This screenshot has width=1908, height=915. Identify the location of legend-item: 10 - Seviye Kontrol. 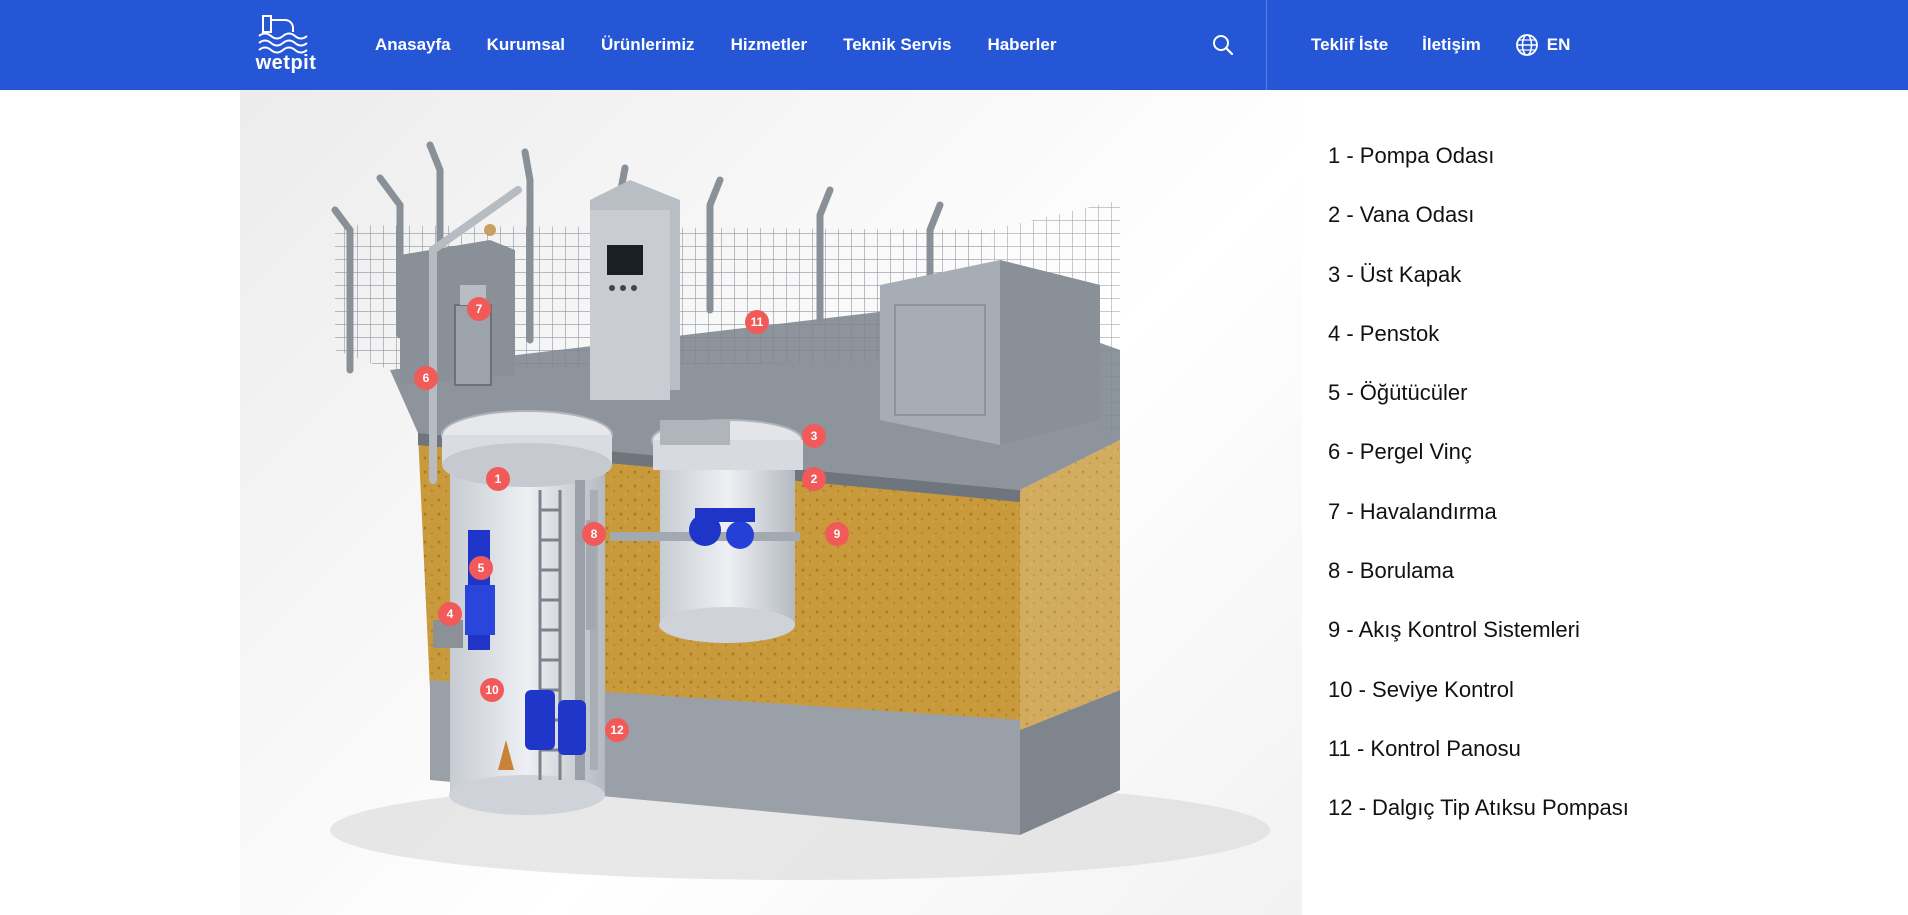
(1421, 689).